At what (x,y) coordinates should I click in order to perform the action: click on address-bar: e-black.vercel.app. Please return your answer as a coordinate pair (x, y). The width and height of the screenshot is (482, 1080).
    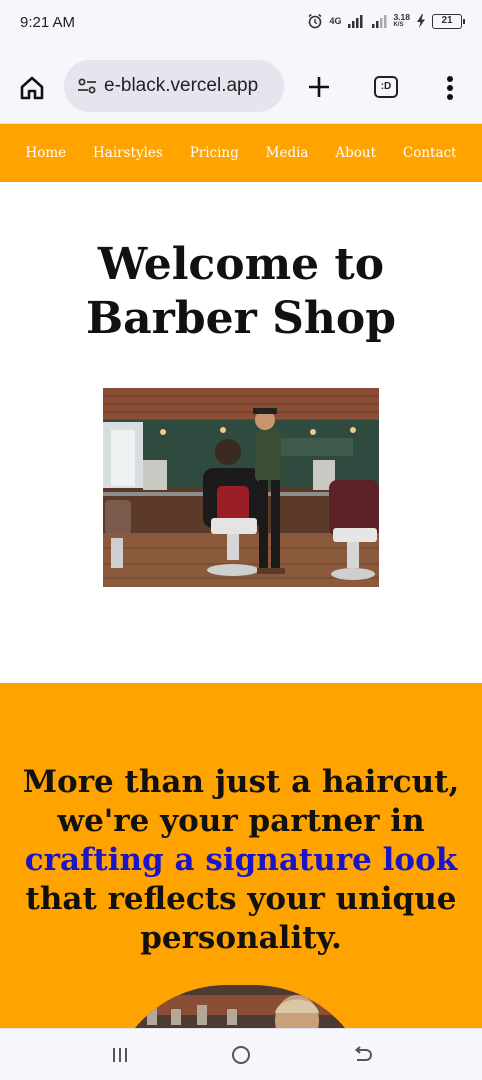
    Looking at the image, I should click on (174, 86).